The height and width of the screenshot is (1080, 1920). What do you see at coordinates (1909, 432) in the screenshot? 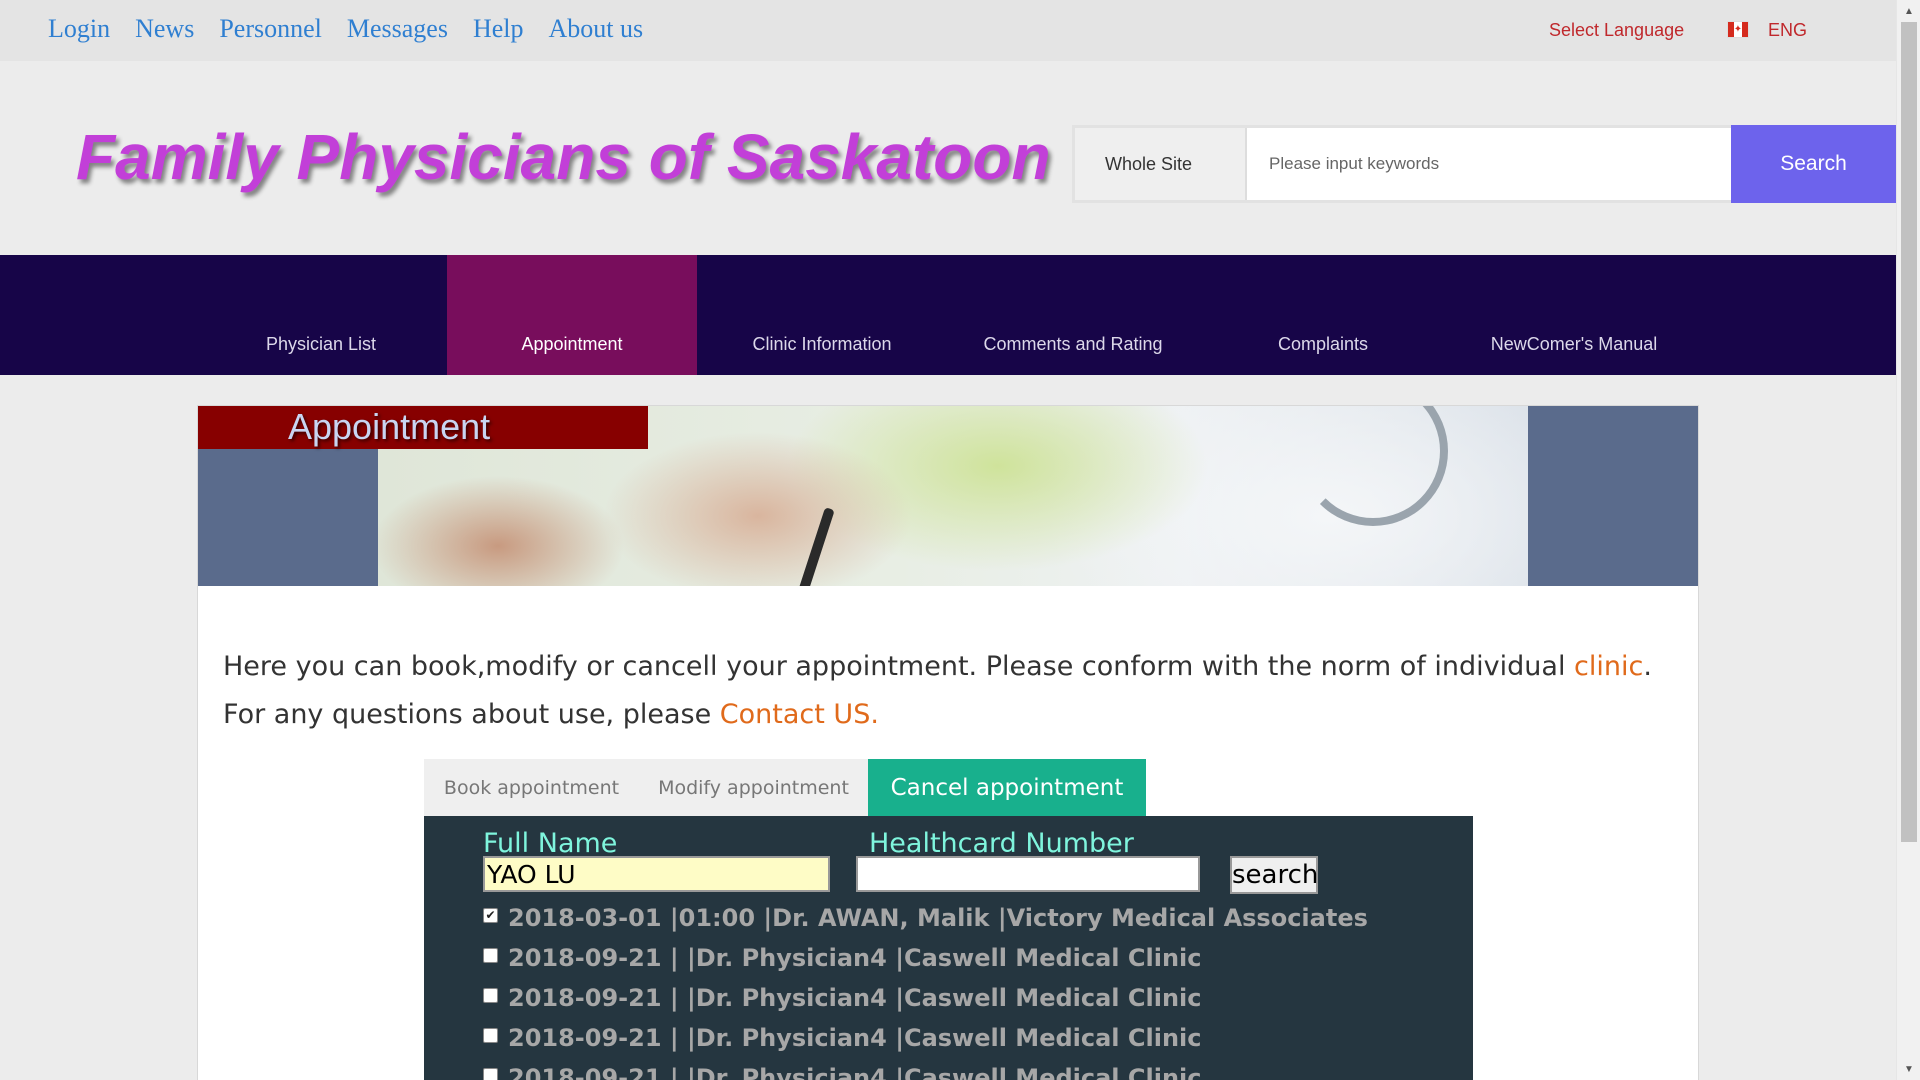
I see `scrollbar-thumb` at bounding box center [1909, 432].